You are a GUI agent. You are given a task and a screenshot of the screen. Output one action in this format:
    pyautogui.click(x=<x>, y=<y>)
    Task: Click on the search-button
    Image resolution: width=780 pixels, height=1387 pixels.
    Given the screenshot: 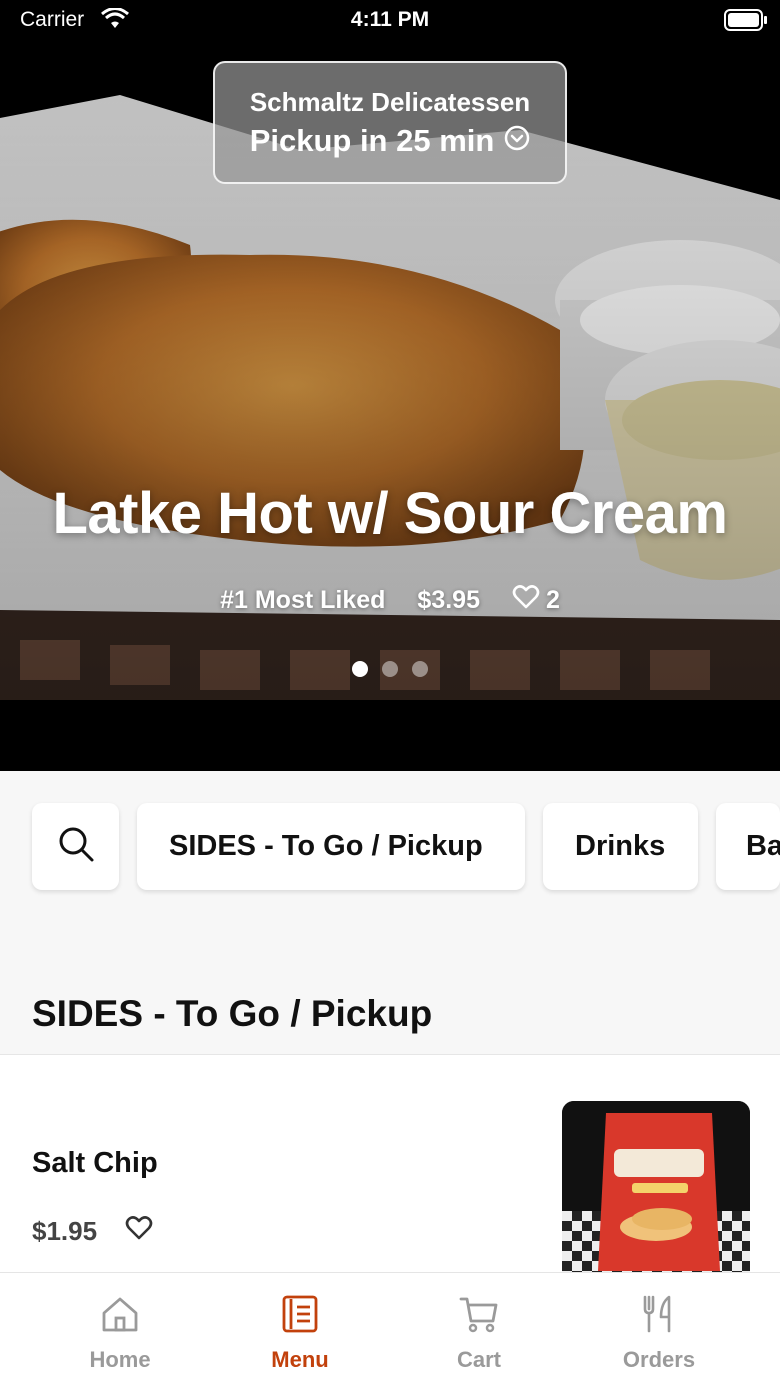 What is the action you would take?
    pyautogui.click(x=75, y=846)
    